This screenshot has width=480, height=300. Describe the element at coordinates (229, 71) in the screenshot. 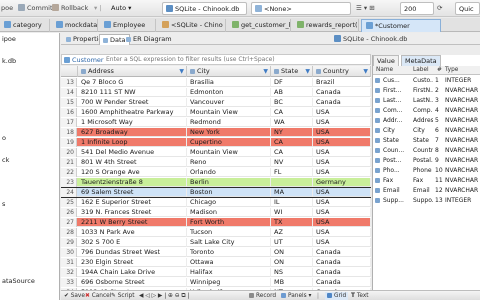

I see `column-header: City ▼` at that location.